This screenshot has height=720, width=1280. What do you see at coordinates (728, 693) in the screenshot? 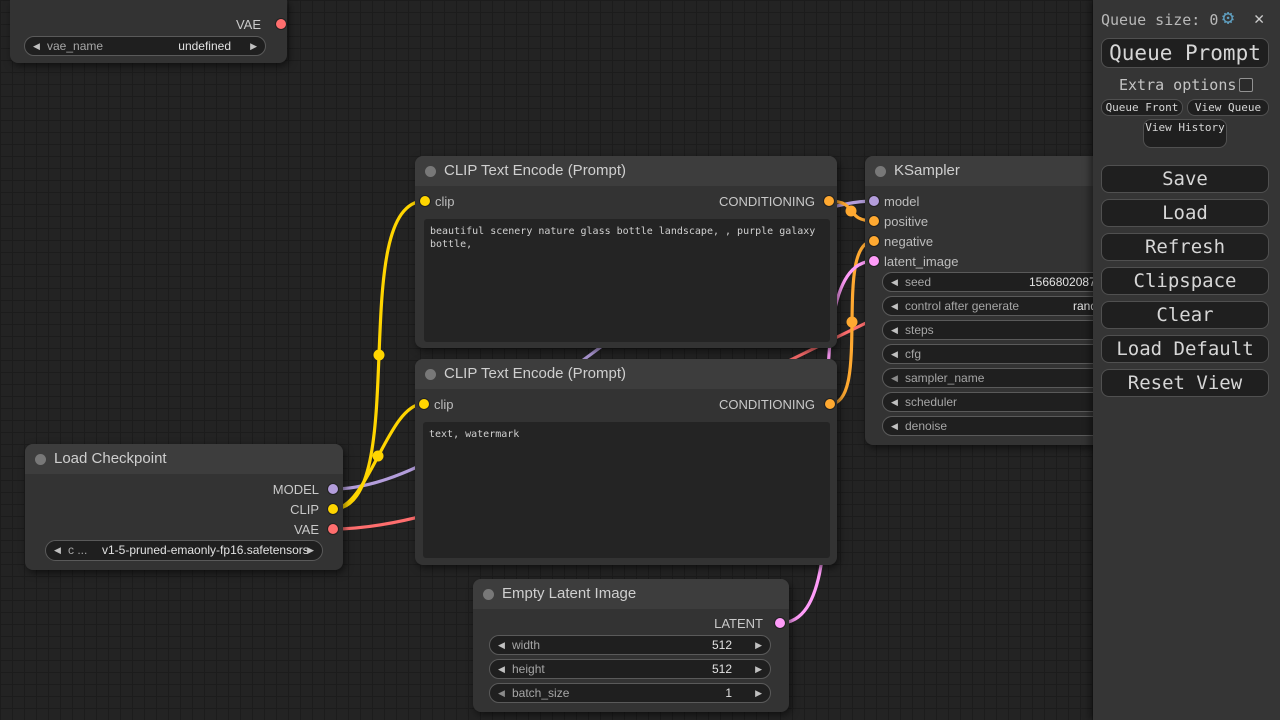
I see `widget-value: 1` at bounding box center [728, 693].